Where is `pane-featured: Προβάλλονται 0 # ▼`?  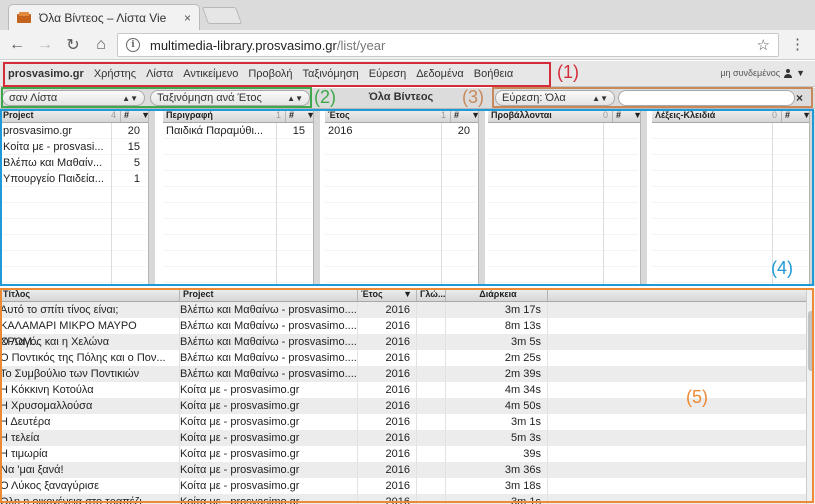 pane-featured: Προβάλλονται 0 # ▼ is located at coordinates (567, 198).